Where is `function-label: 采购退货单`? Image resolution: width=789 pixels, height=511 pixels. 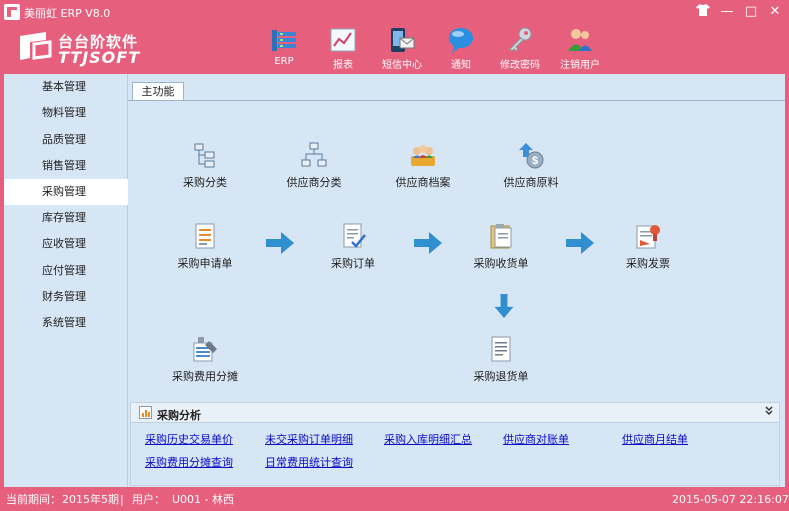 function-label: 采购退货单 is located at coordinates (501, 376).